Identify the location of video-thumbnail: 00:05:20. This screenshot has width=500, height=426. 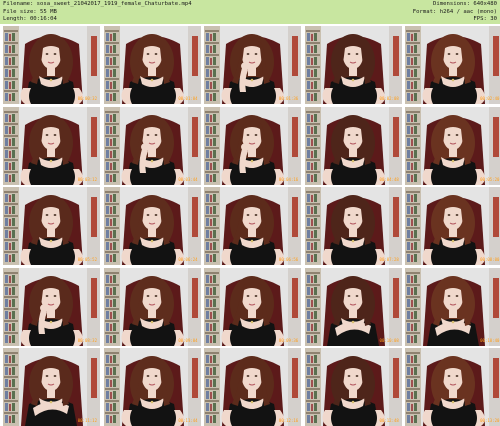
(452, 145).